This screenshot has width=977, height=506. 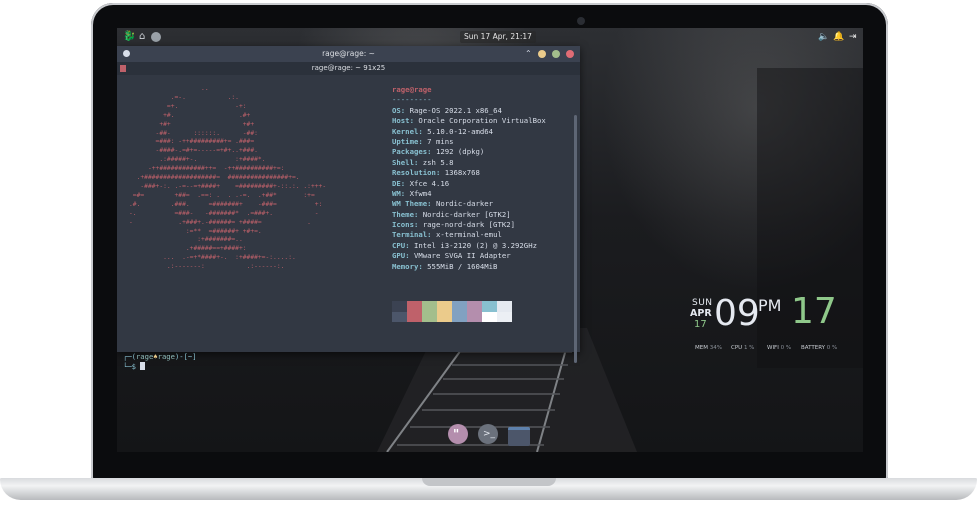 I want to click on info-row: GPU: VMware SVGA II Adapter, so click(x=469, y=256).